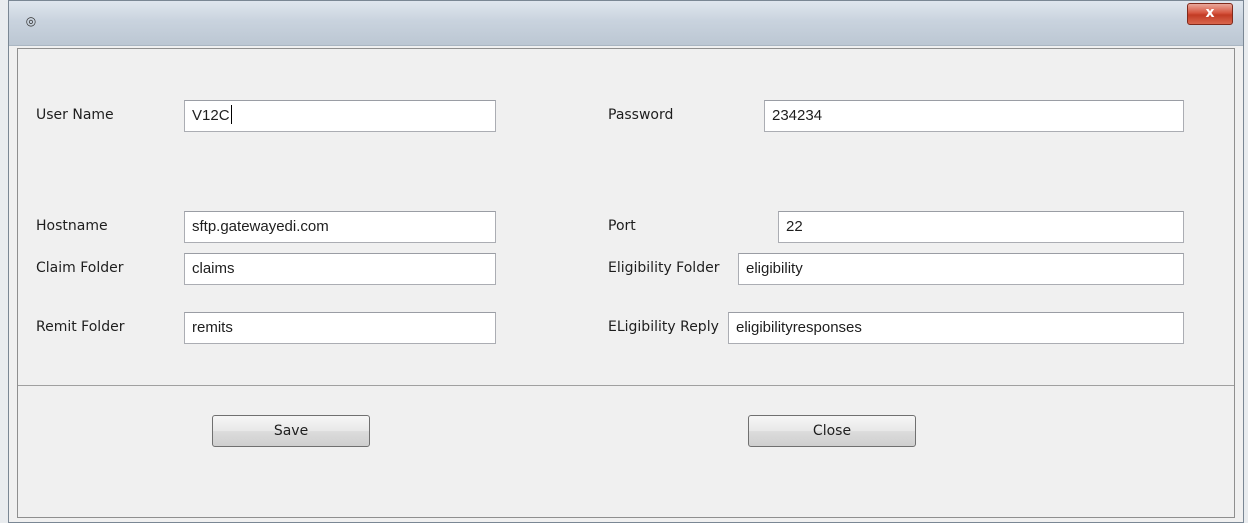 The height and width of the screenshot is (523, 1248). I want to click on save-button: Save, so click(291, 431).